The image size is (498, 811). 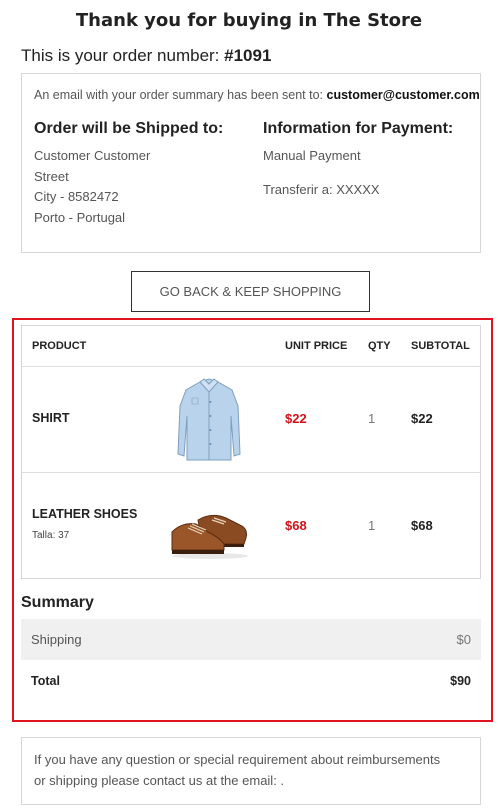 I want to click on payment-heading: Information for Payment:, so click(x=358, y=128).